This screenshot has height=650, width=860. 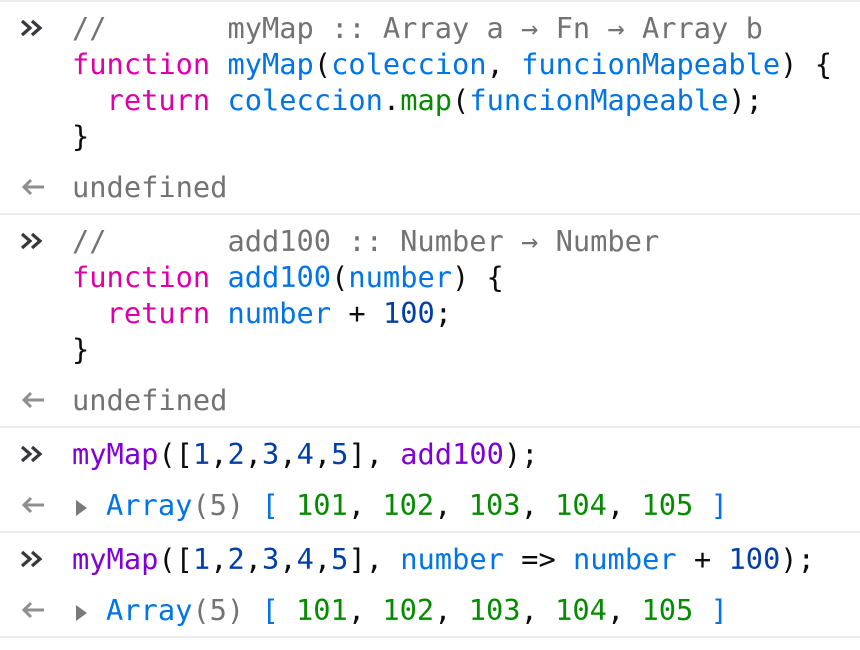 What do you see at coordinates (443, 313) in the screenshot?
I see `code-token: ;` at bounding box center [443, 313].